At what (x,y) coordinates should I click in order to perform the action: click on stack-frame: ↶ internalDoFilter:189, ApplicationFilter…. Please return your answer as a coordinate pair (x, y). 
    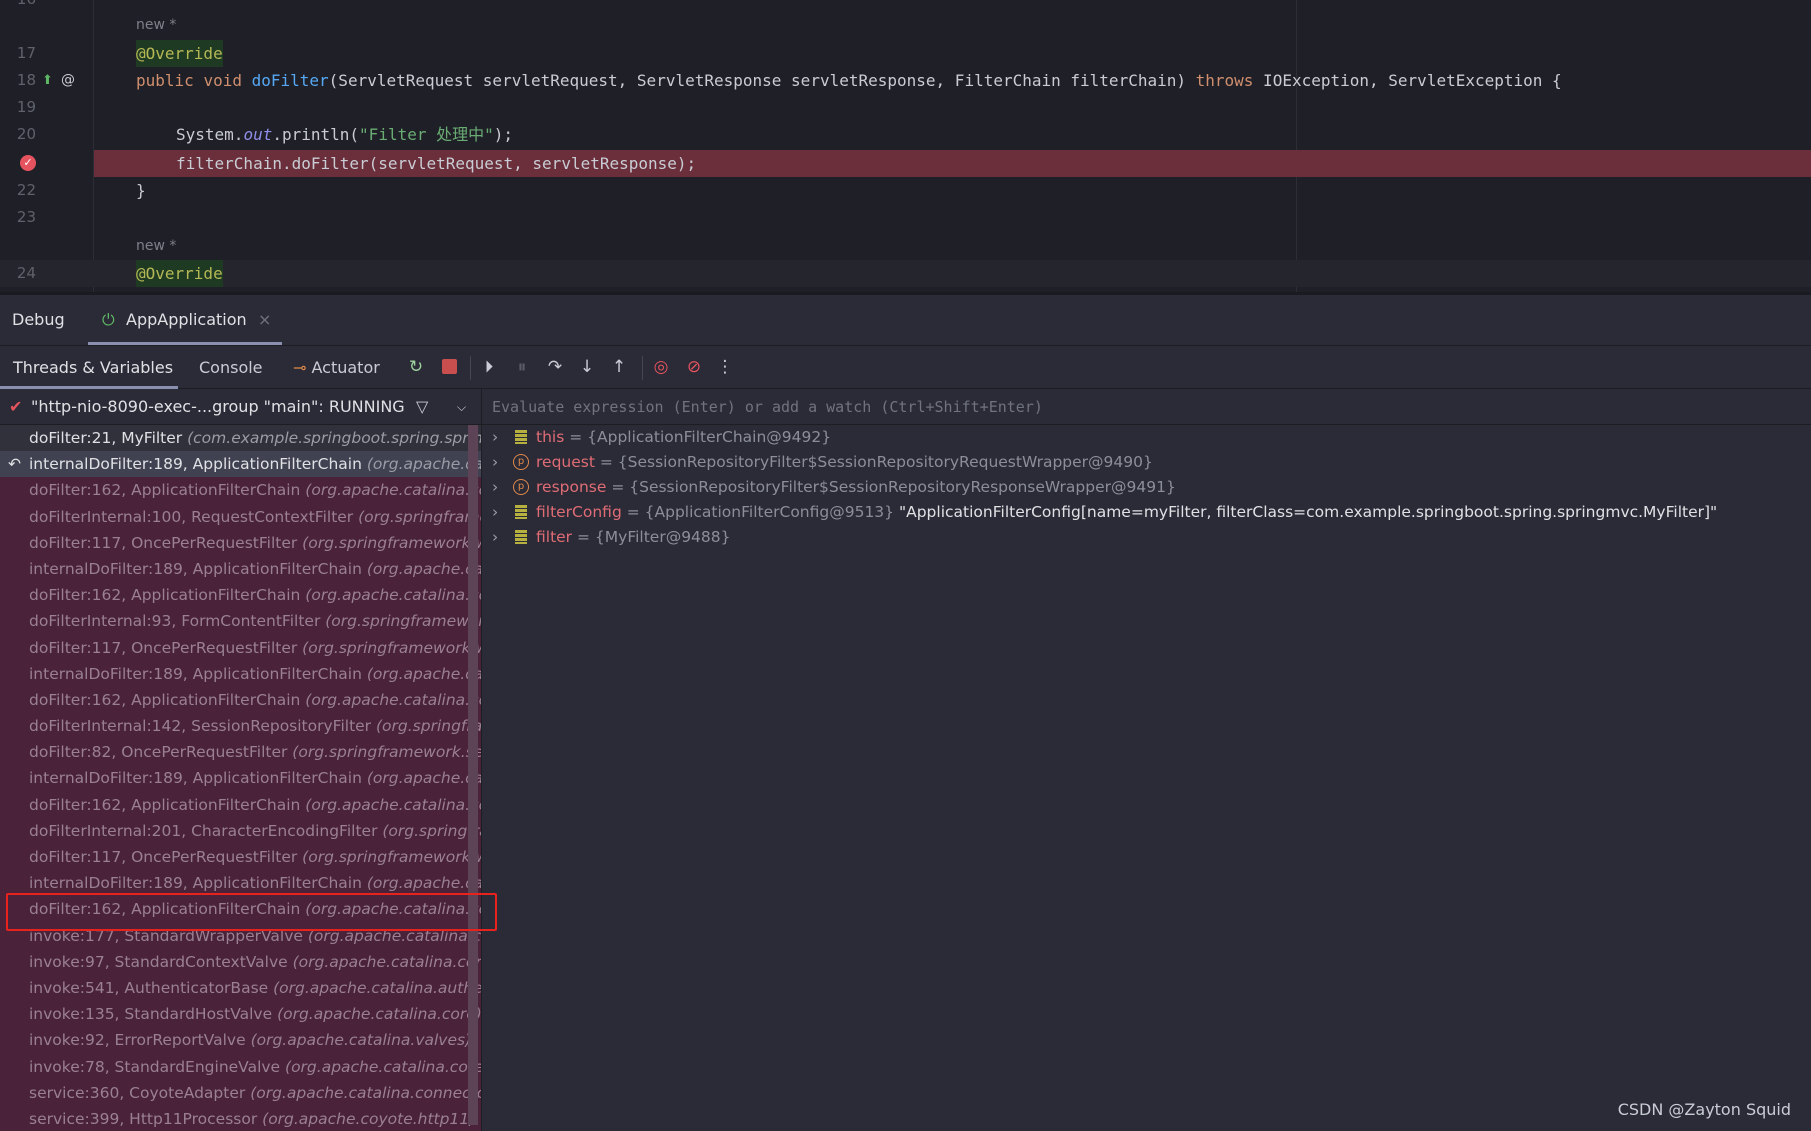
    Looking at the image, I should click on (240, 464).